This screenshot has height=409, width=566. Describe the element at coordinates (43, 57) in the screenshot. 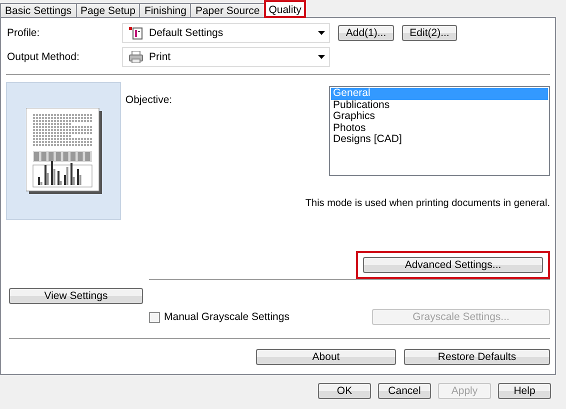

I see `field-label: Output Method:` at that location.